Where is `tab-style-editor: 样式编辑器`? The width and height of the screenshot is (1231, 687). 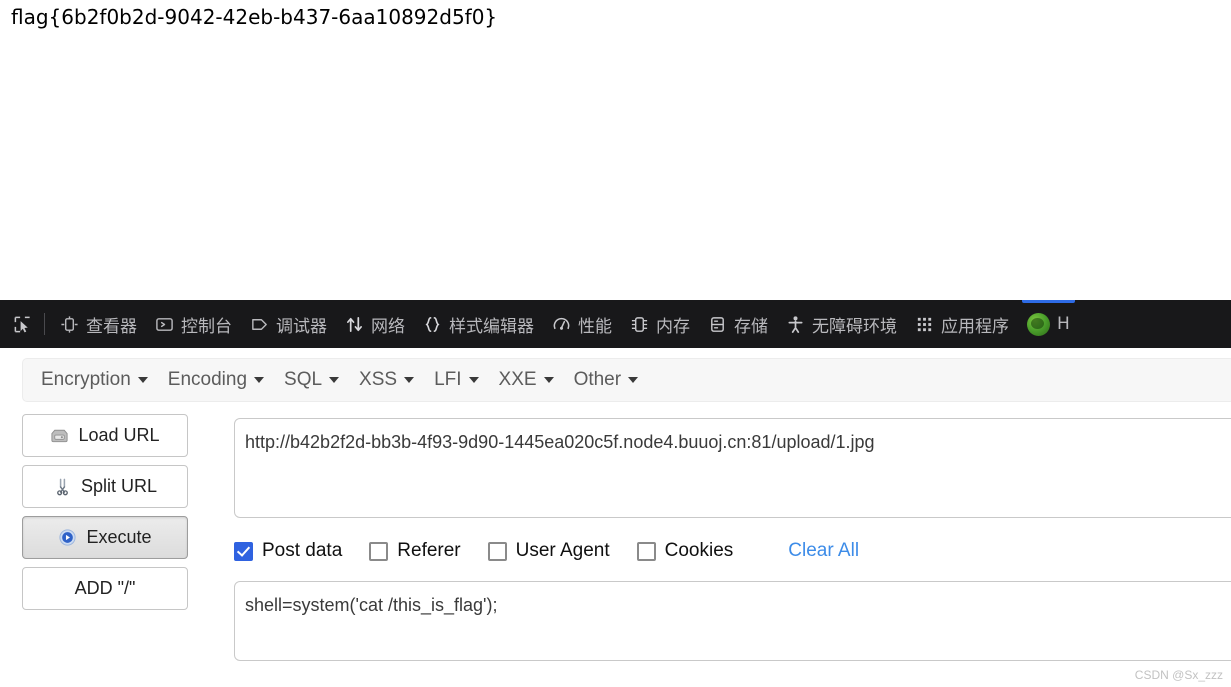 tab-style-editor: 样式编辑器 is located at coordinates (478, 324).